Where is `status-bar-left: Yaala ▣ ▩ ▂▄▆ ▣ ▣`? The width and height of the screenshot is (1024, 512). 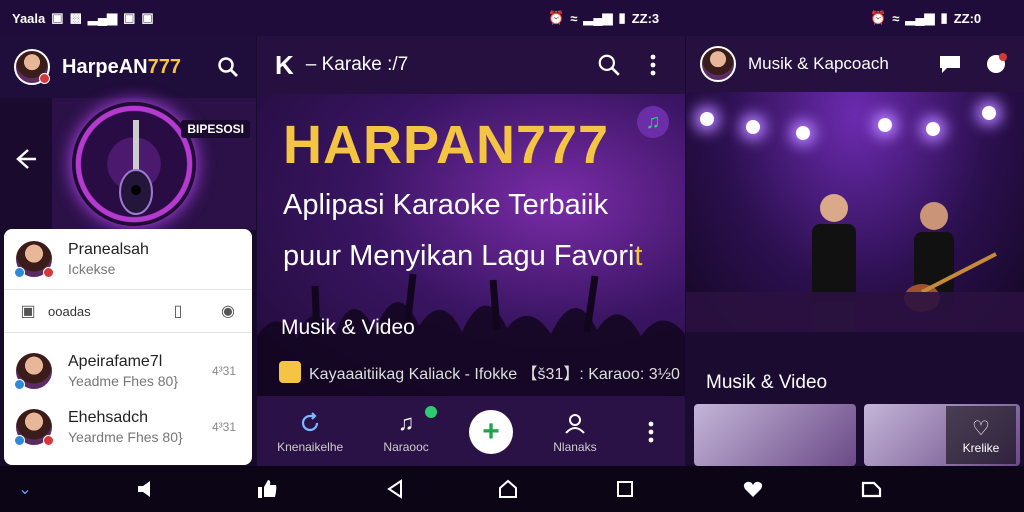
status-bar-left: Yaala ▣ ▩ ▂▄▆ ▣ ▣ is located at coordinates (86, 18).